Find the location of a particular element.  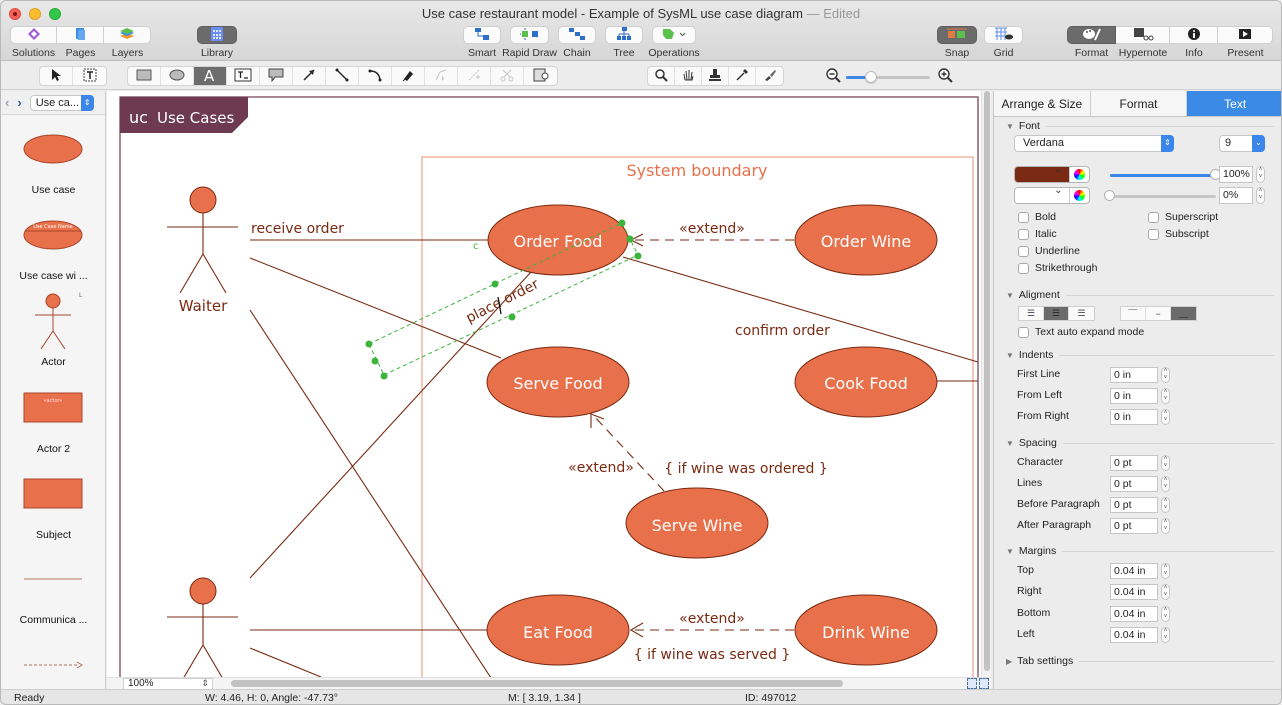

underline-checkbox: Underline is located at coordinates (1049, 251).